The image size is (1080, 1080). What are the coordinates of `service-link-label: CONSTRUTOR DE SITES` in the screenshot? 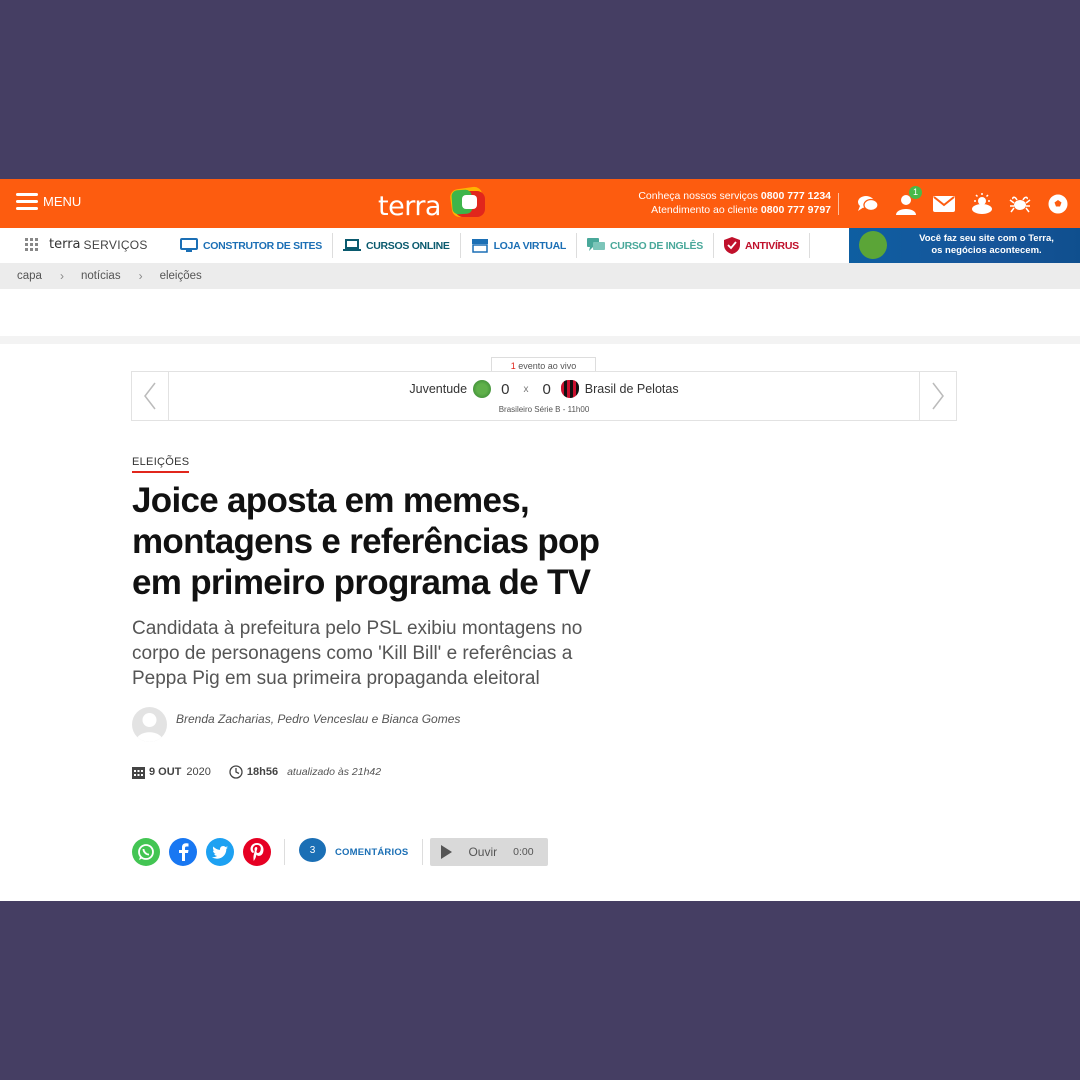 It's located at (262, 245).